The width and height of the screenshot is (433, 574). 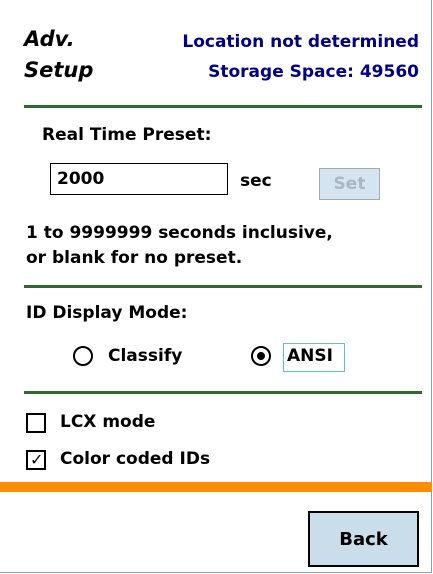 I want to click on sec-unit-label: sec, so click(x=256, y=181).